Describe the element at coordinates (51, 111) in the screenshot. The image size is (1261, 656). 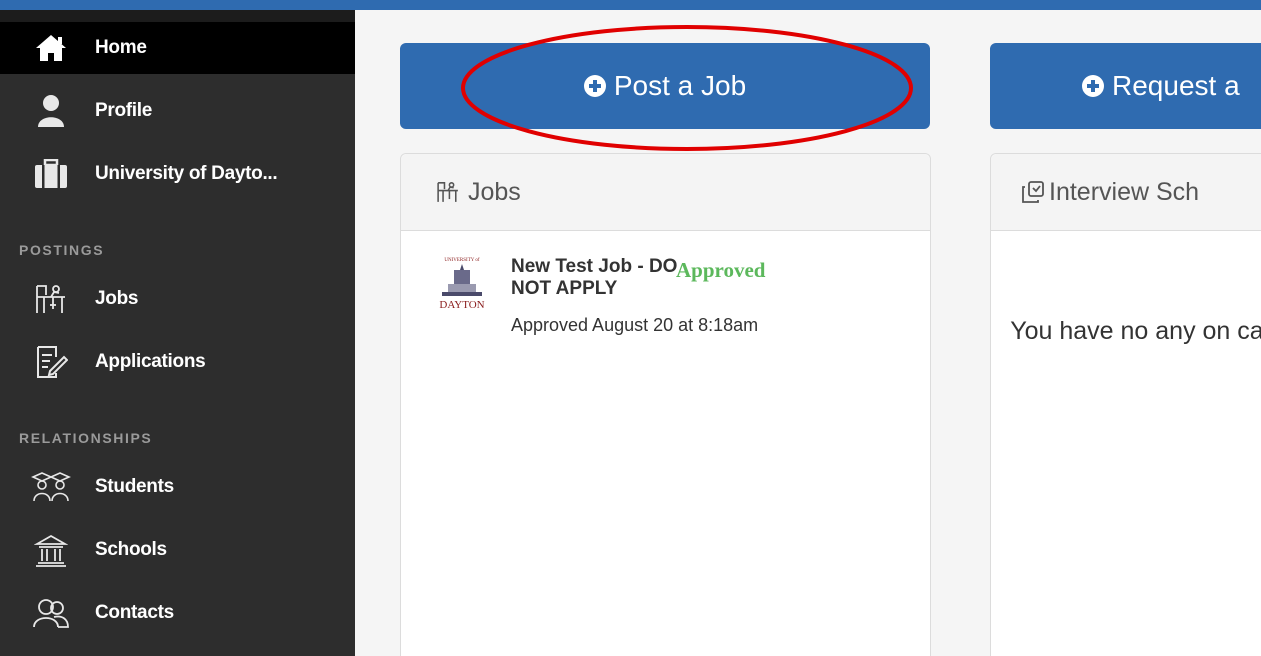
I see `user-icon` at that location.